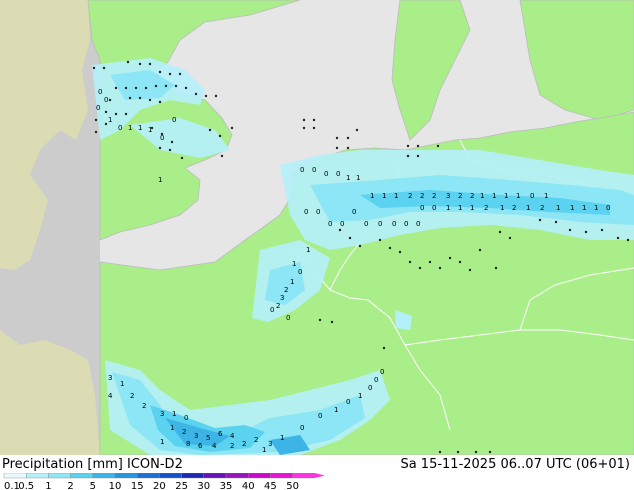 Image resolution: width=634 pixels, height=490 pixels. I want to click on color-scale-legend: 0.10.5 1 2 5 10 15 20 25 30 35 40 45 50, so click(164, 481).